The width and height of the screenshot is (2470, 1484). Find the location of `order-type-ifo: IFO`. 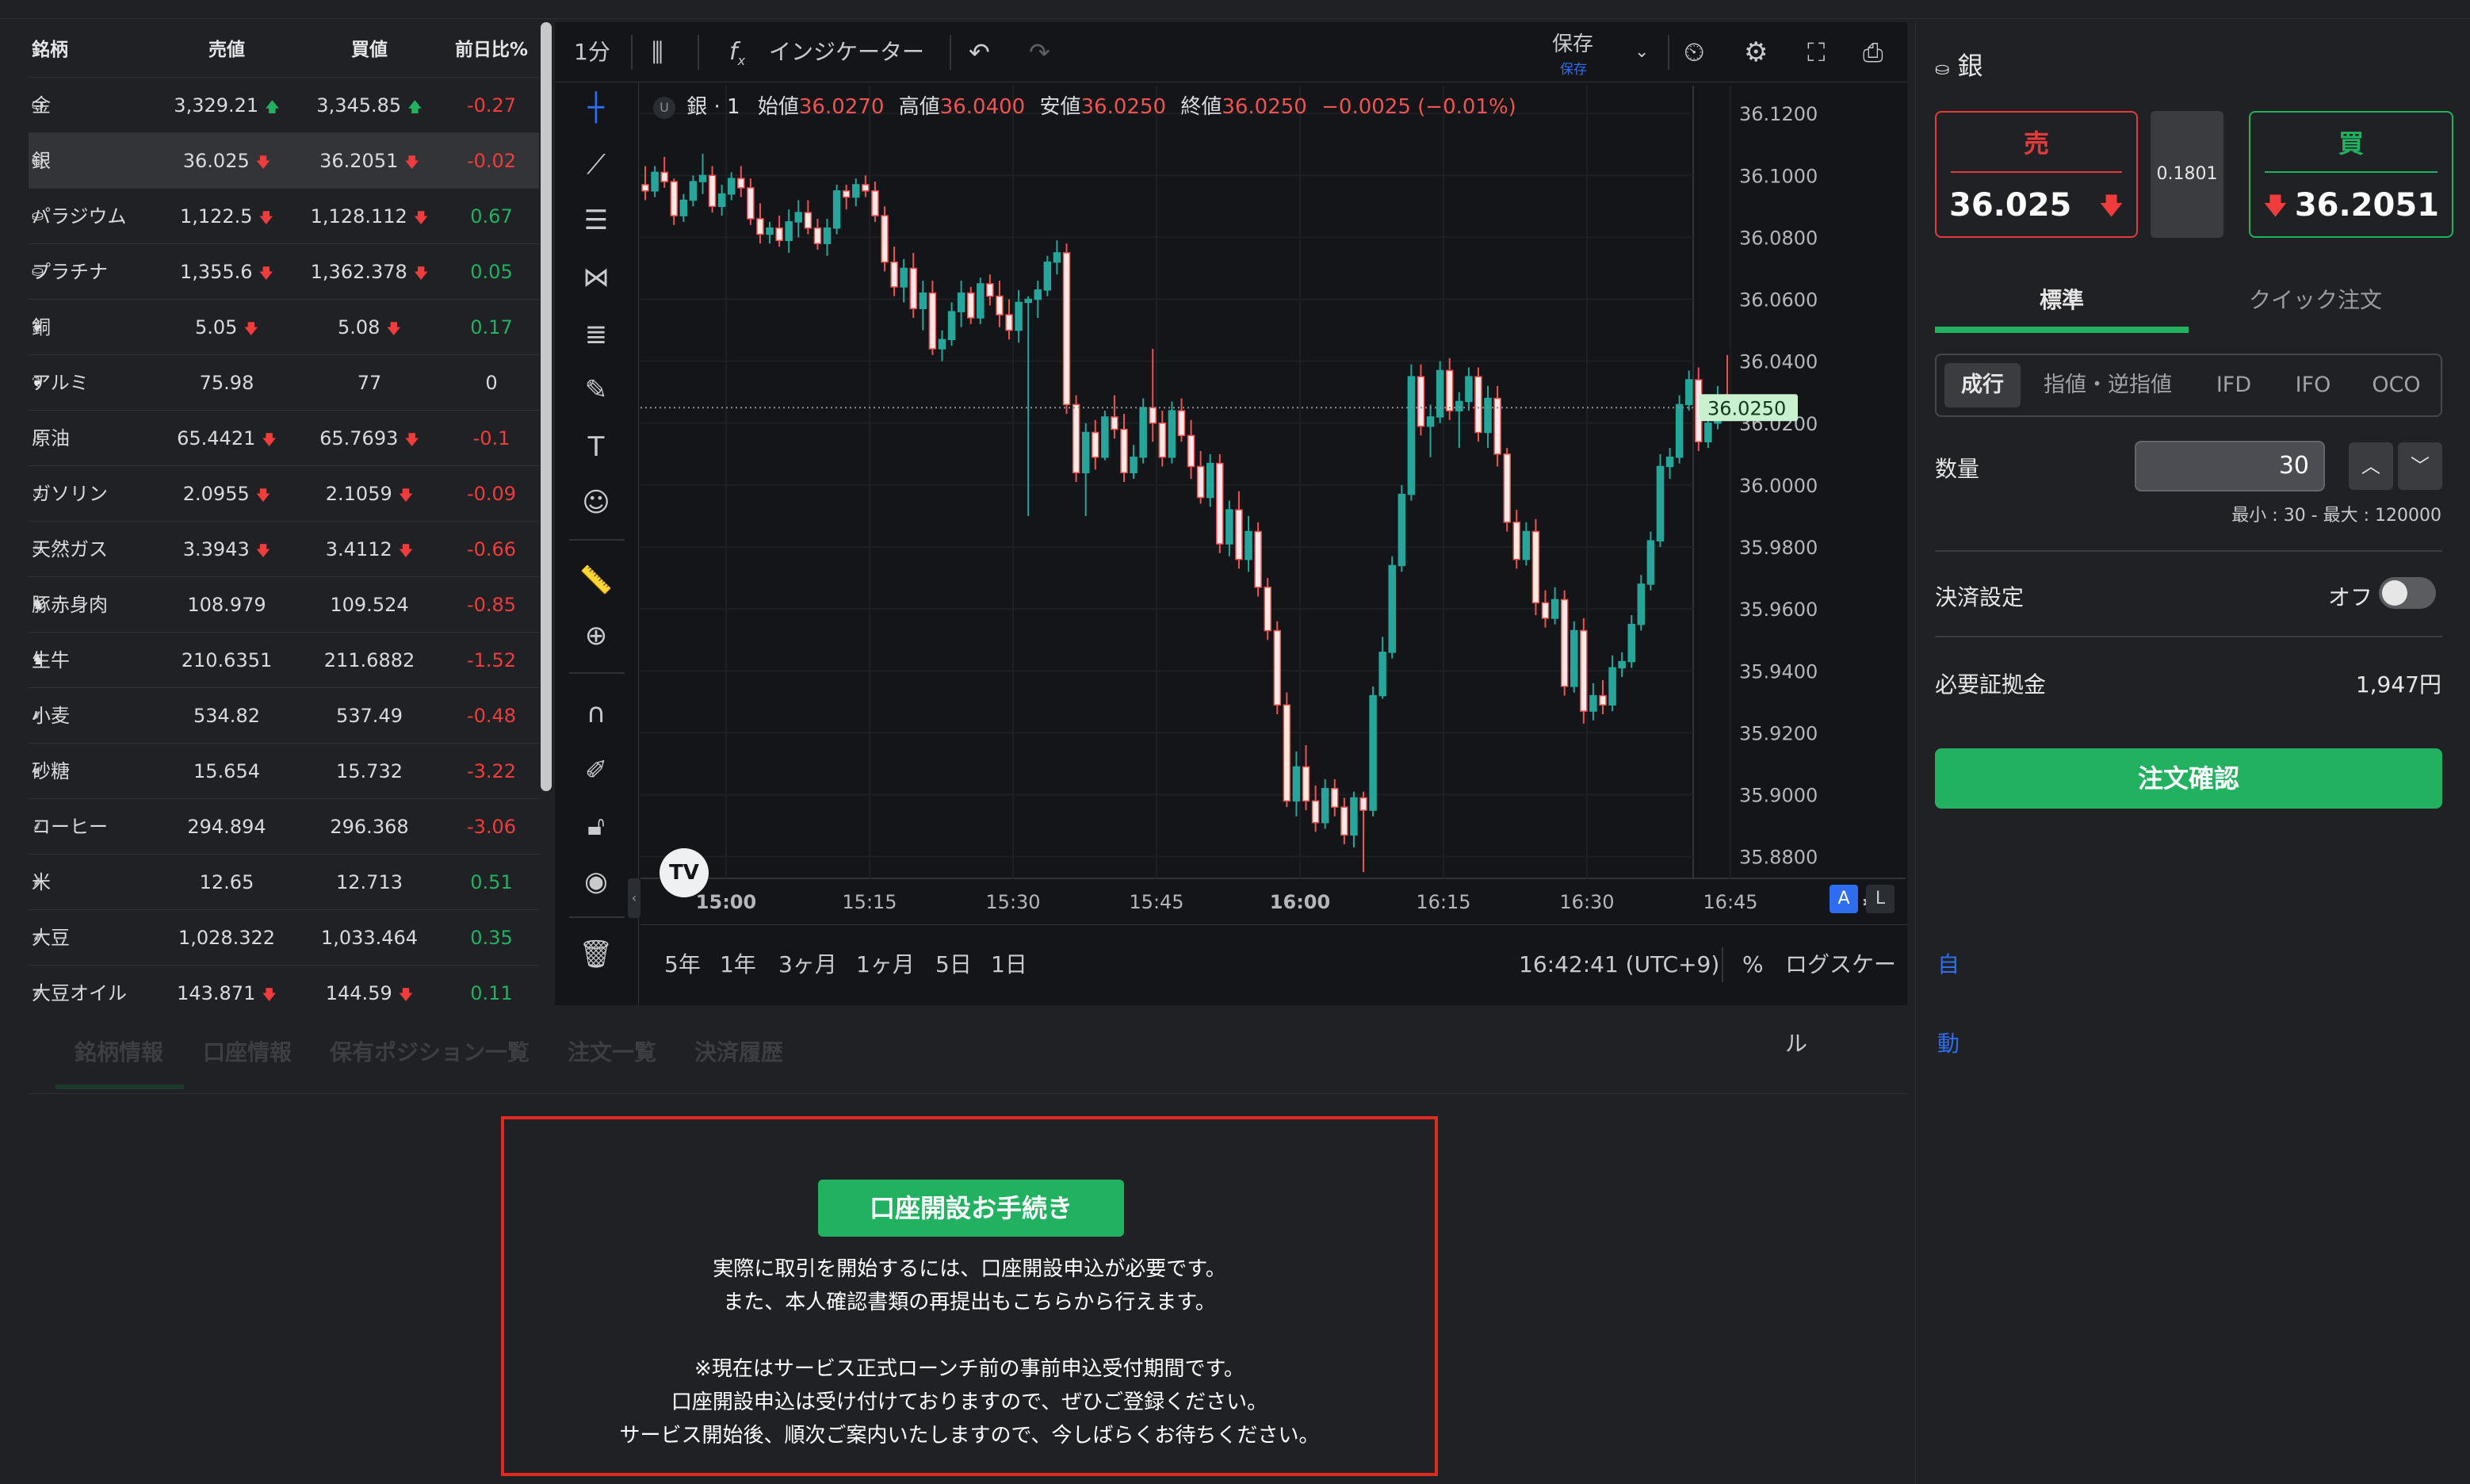

order-type-ifo: IFO is located at coordinates (2313, 385).